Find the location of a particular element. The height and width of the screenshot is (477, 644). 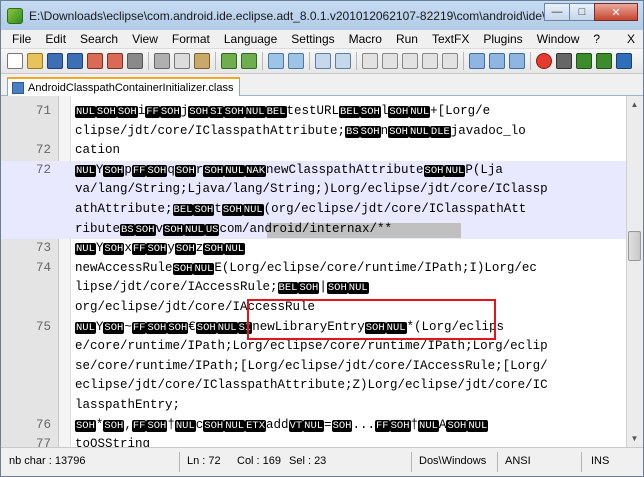

scroll-down-arrow-icon: ▼ is located at coordinates (634, 438).